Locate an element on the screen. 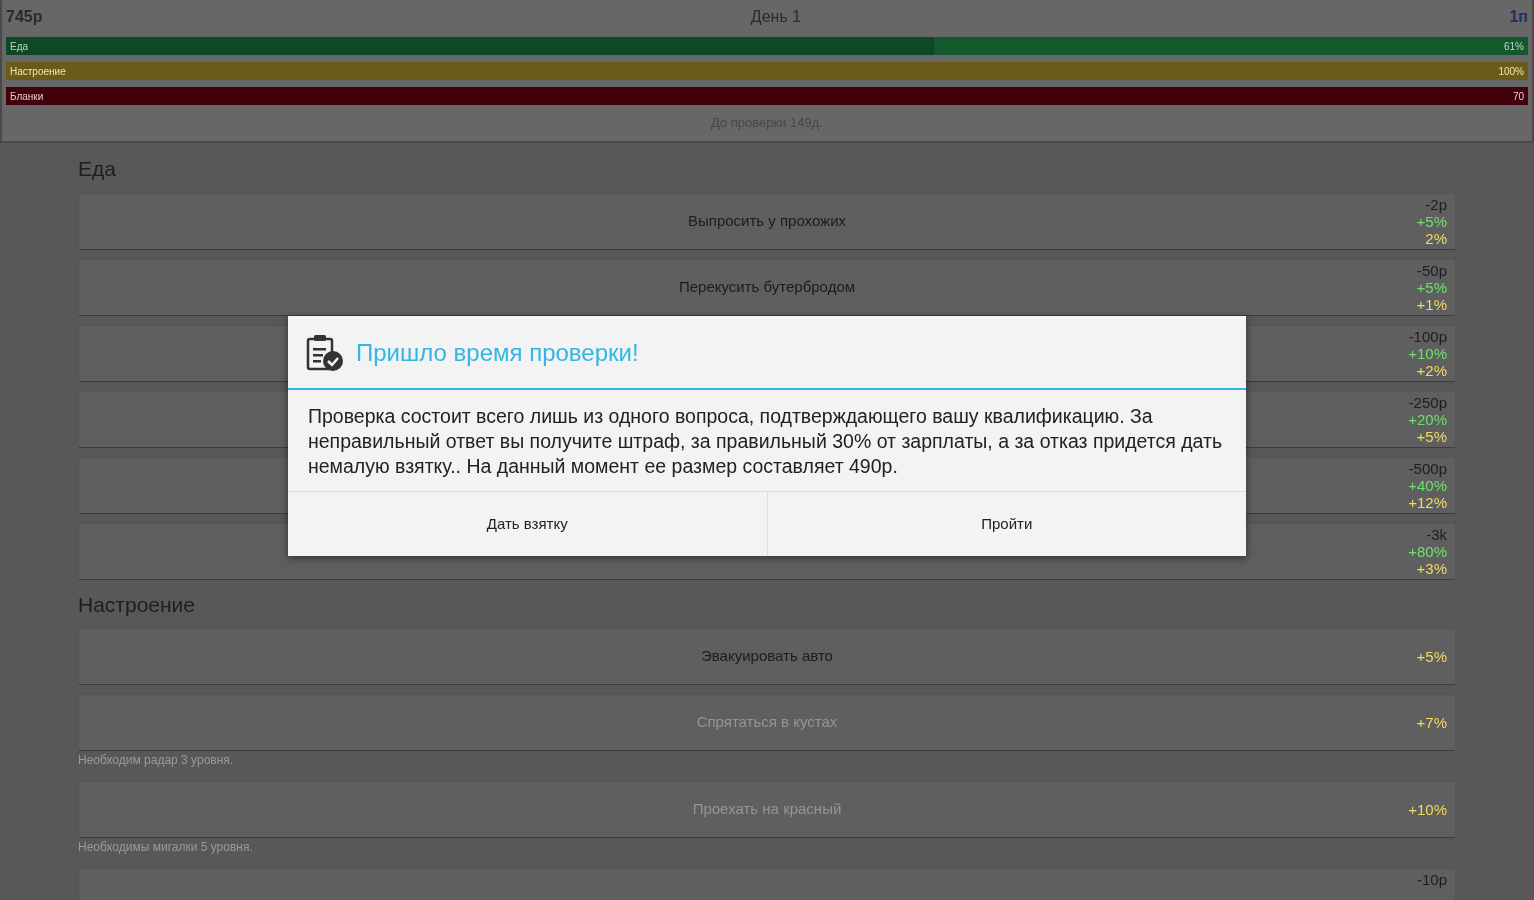  stat-value: -10р is located at coordinates (1431, 879).